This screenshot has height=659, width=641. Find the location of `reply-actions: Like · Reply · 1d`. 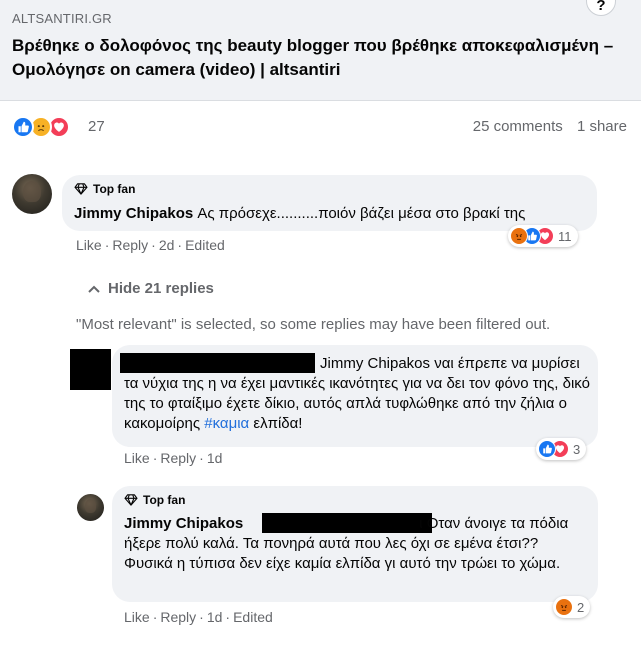

reply-actions: Like · Reply · 1d is located at coordinates (173, 458).